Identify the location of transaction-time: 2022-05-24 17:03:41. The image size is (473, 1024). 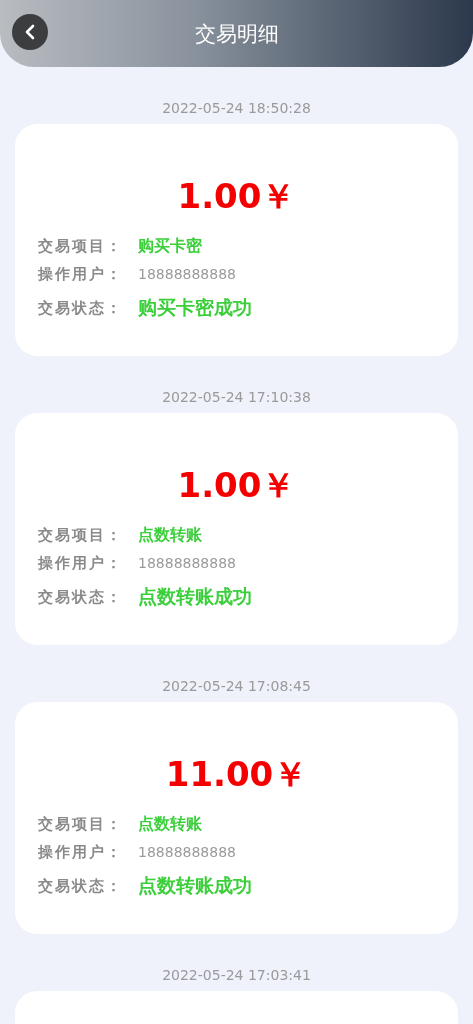
(236, 975).